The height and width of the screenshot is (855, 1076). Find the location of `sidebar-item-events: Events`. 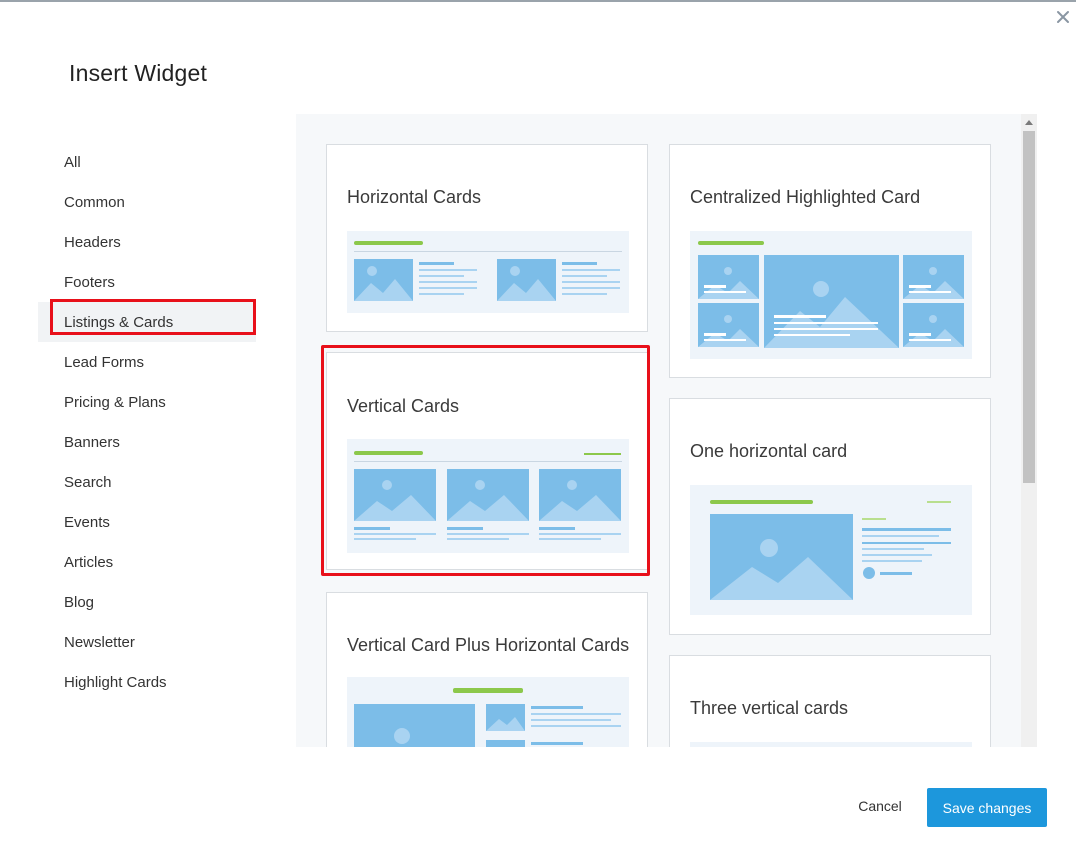

sidebar-item-events: Events is located at coordinates (147, 522).